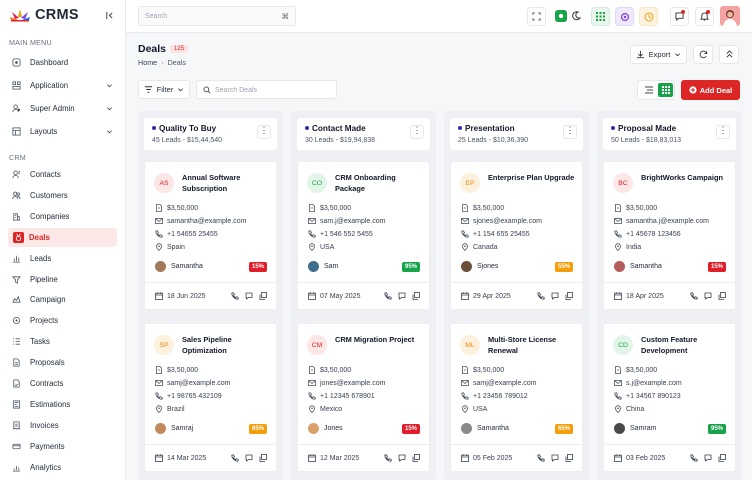  Describe the element at coordinates (352, 221) in the screenshot. I see `deal-email: sam.j@example.com` at that location.